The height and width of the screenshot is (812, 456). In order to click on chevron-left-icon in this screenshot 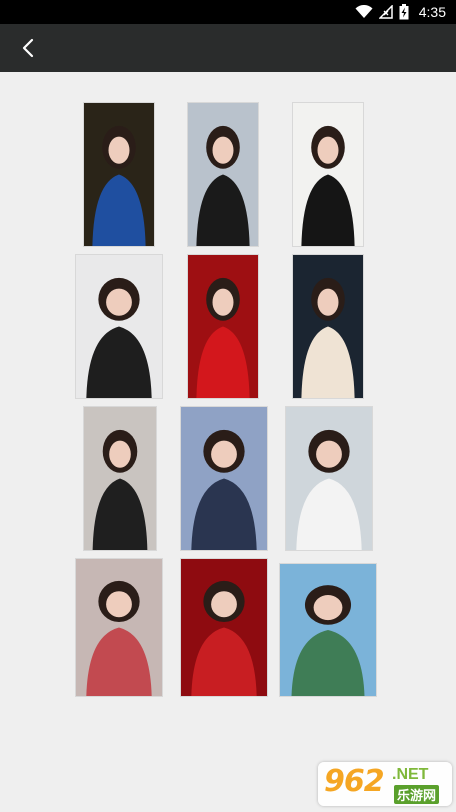, I will do `click(28, 48)`.